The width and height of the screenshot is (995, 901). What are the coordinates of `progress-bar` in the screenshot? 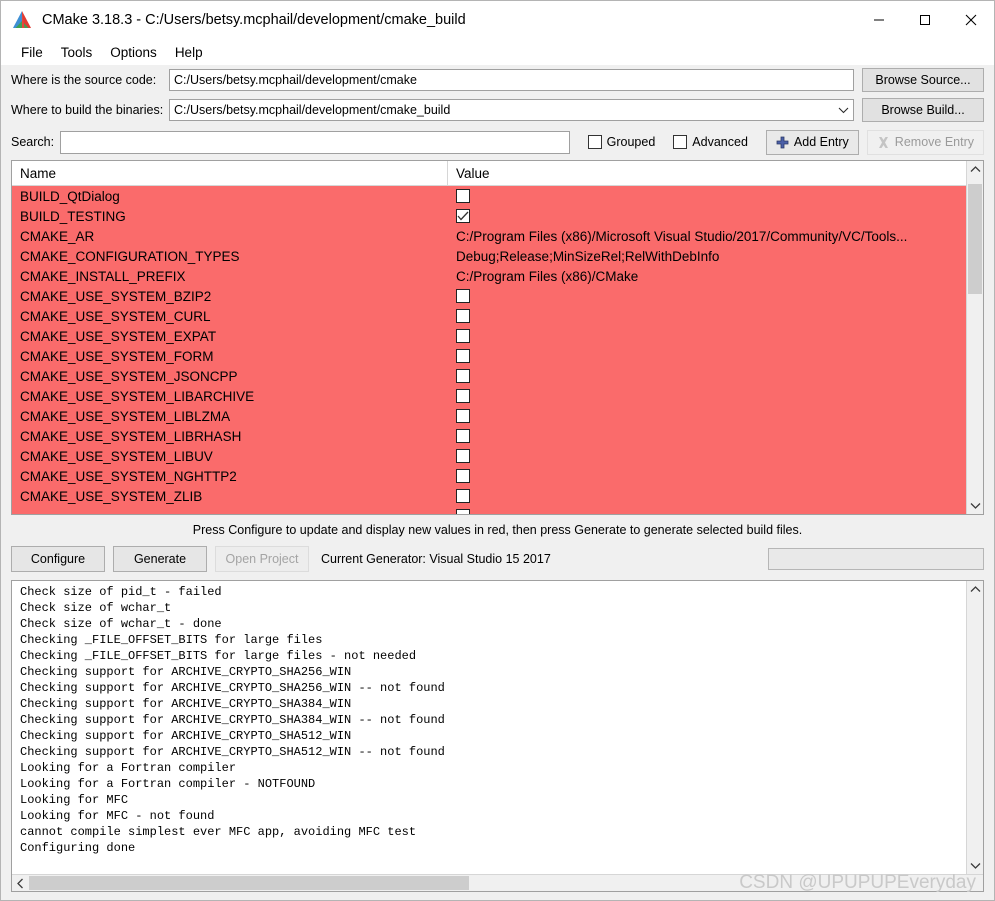 It's located at (876, 559).